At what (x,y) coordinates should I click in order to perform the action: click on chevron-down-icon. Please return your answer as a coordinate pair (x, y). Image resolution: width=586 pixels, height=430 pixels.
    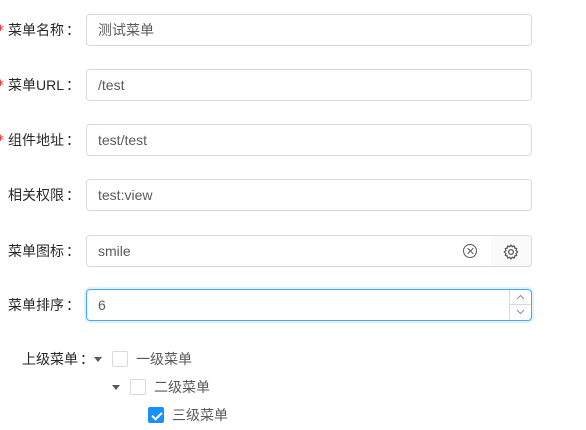
    Looking at the image, I should click on (520, 312).